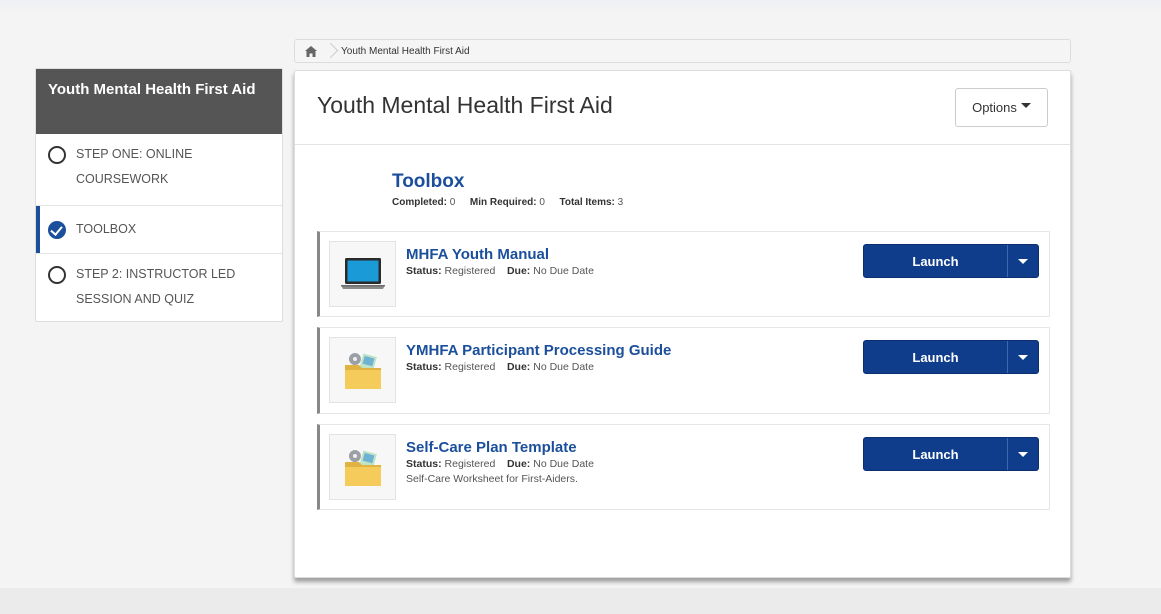  Describe the element at coordinates (311, 51) in the screenshot. I see `home-icon` at that location.